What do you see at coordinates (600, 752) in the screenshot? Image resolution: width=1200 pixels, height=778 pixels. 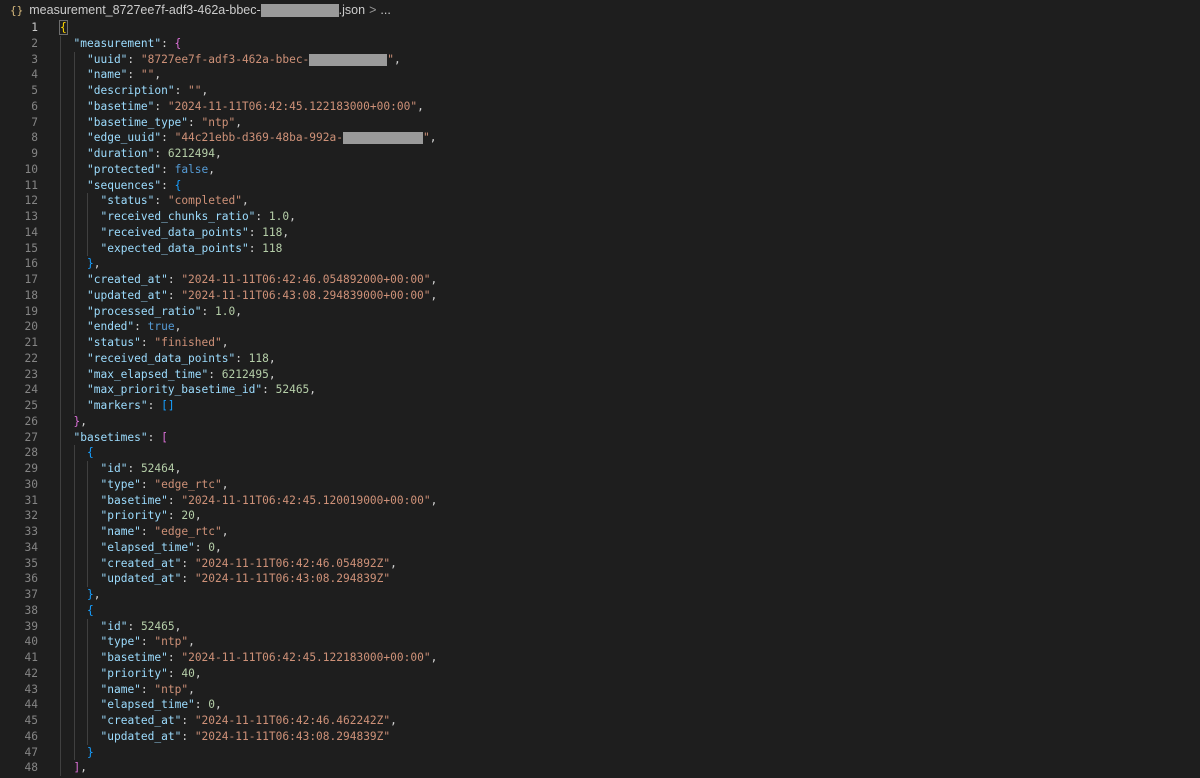 I see `code-line: 47}` at bounding box center [600, 752].